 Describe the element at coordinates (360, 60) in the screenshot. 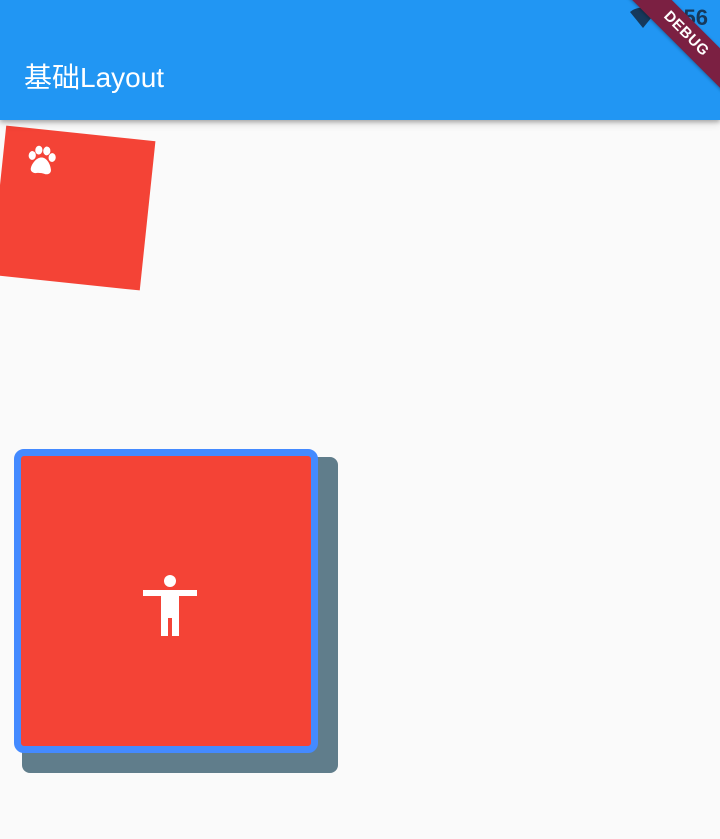

I see `app-bar: 8:56 基础Layout` at that location.